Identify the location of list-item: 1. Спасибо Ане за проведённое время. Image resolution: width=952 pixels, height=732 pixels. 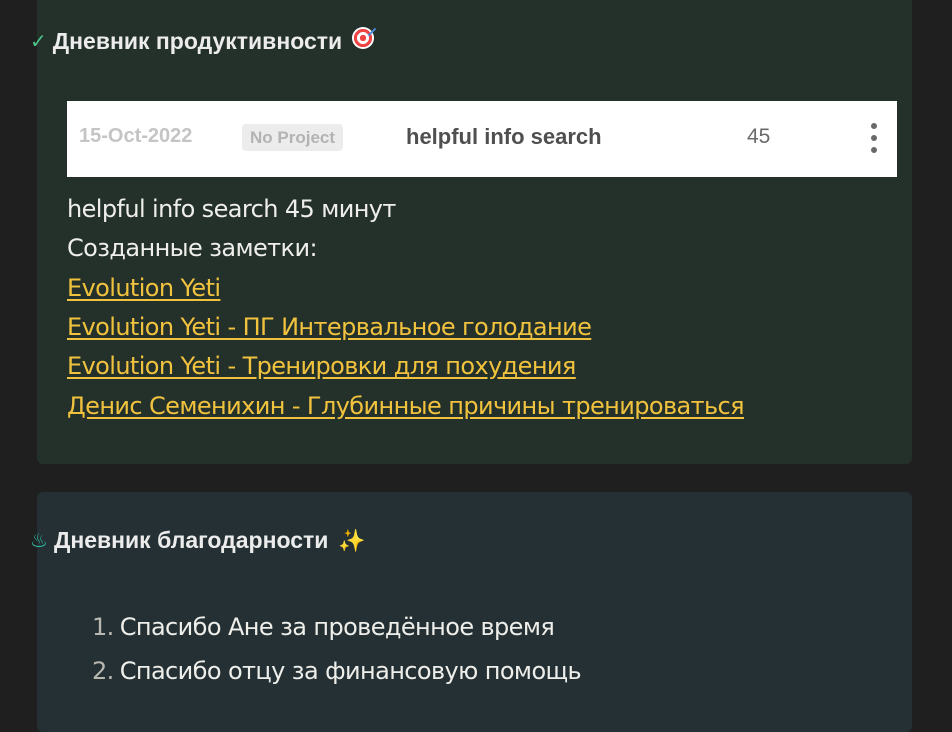
(336, 627).